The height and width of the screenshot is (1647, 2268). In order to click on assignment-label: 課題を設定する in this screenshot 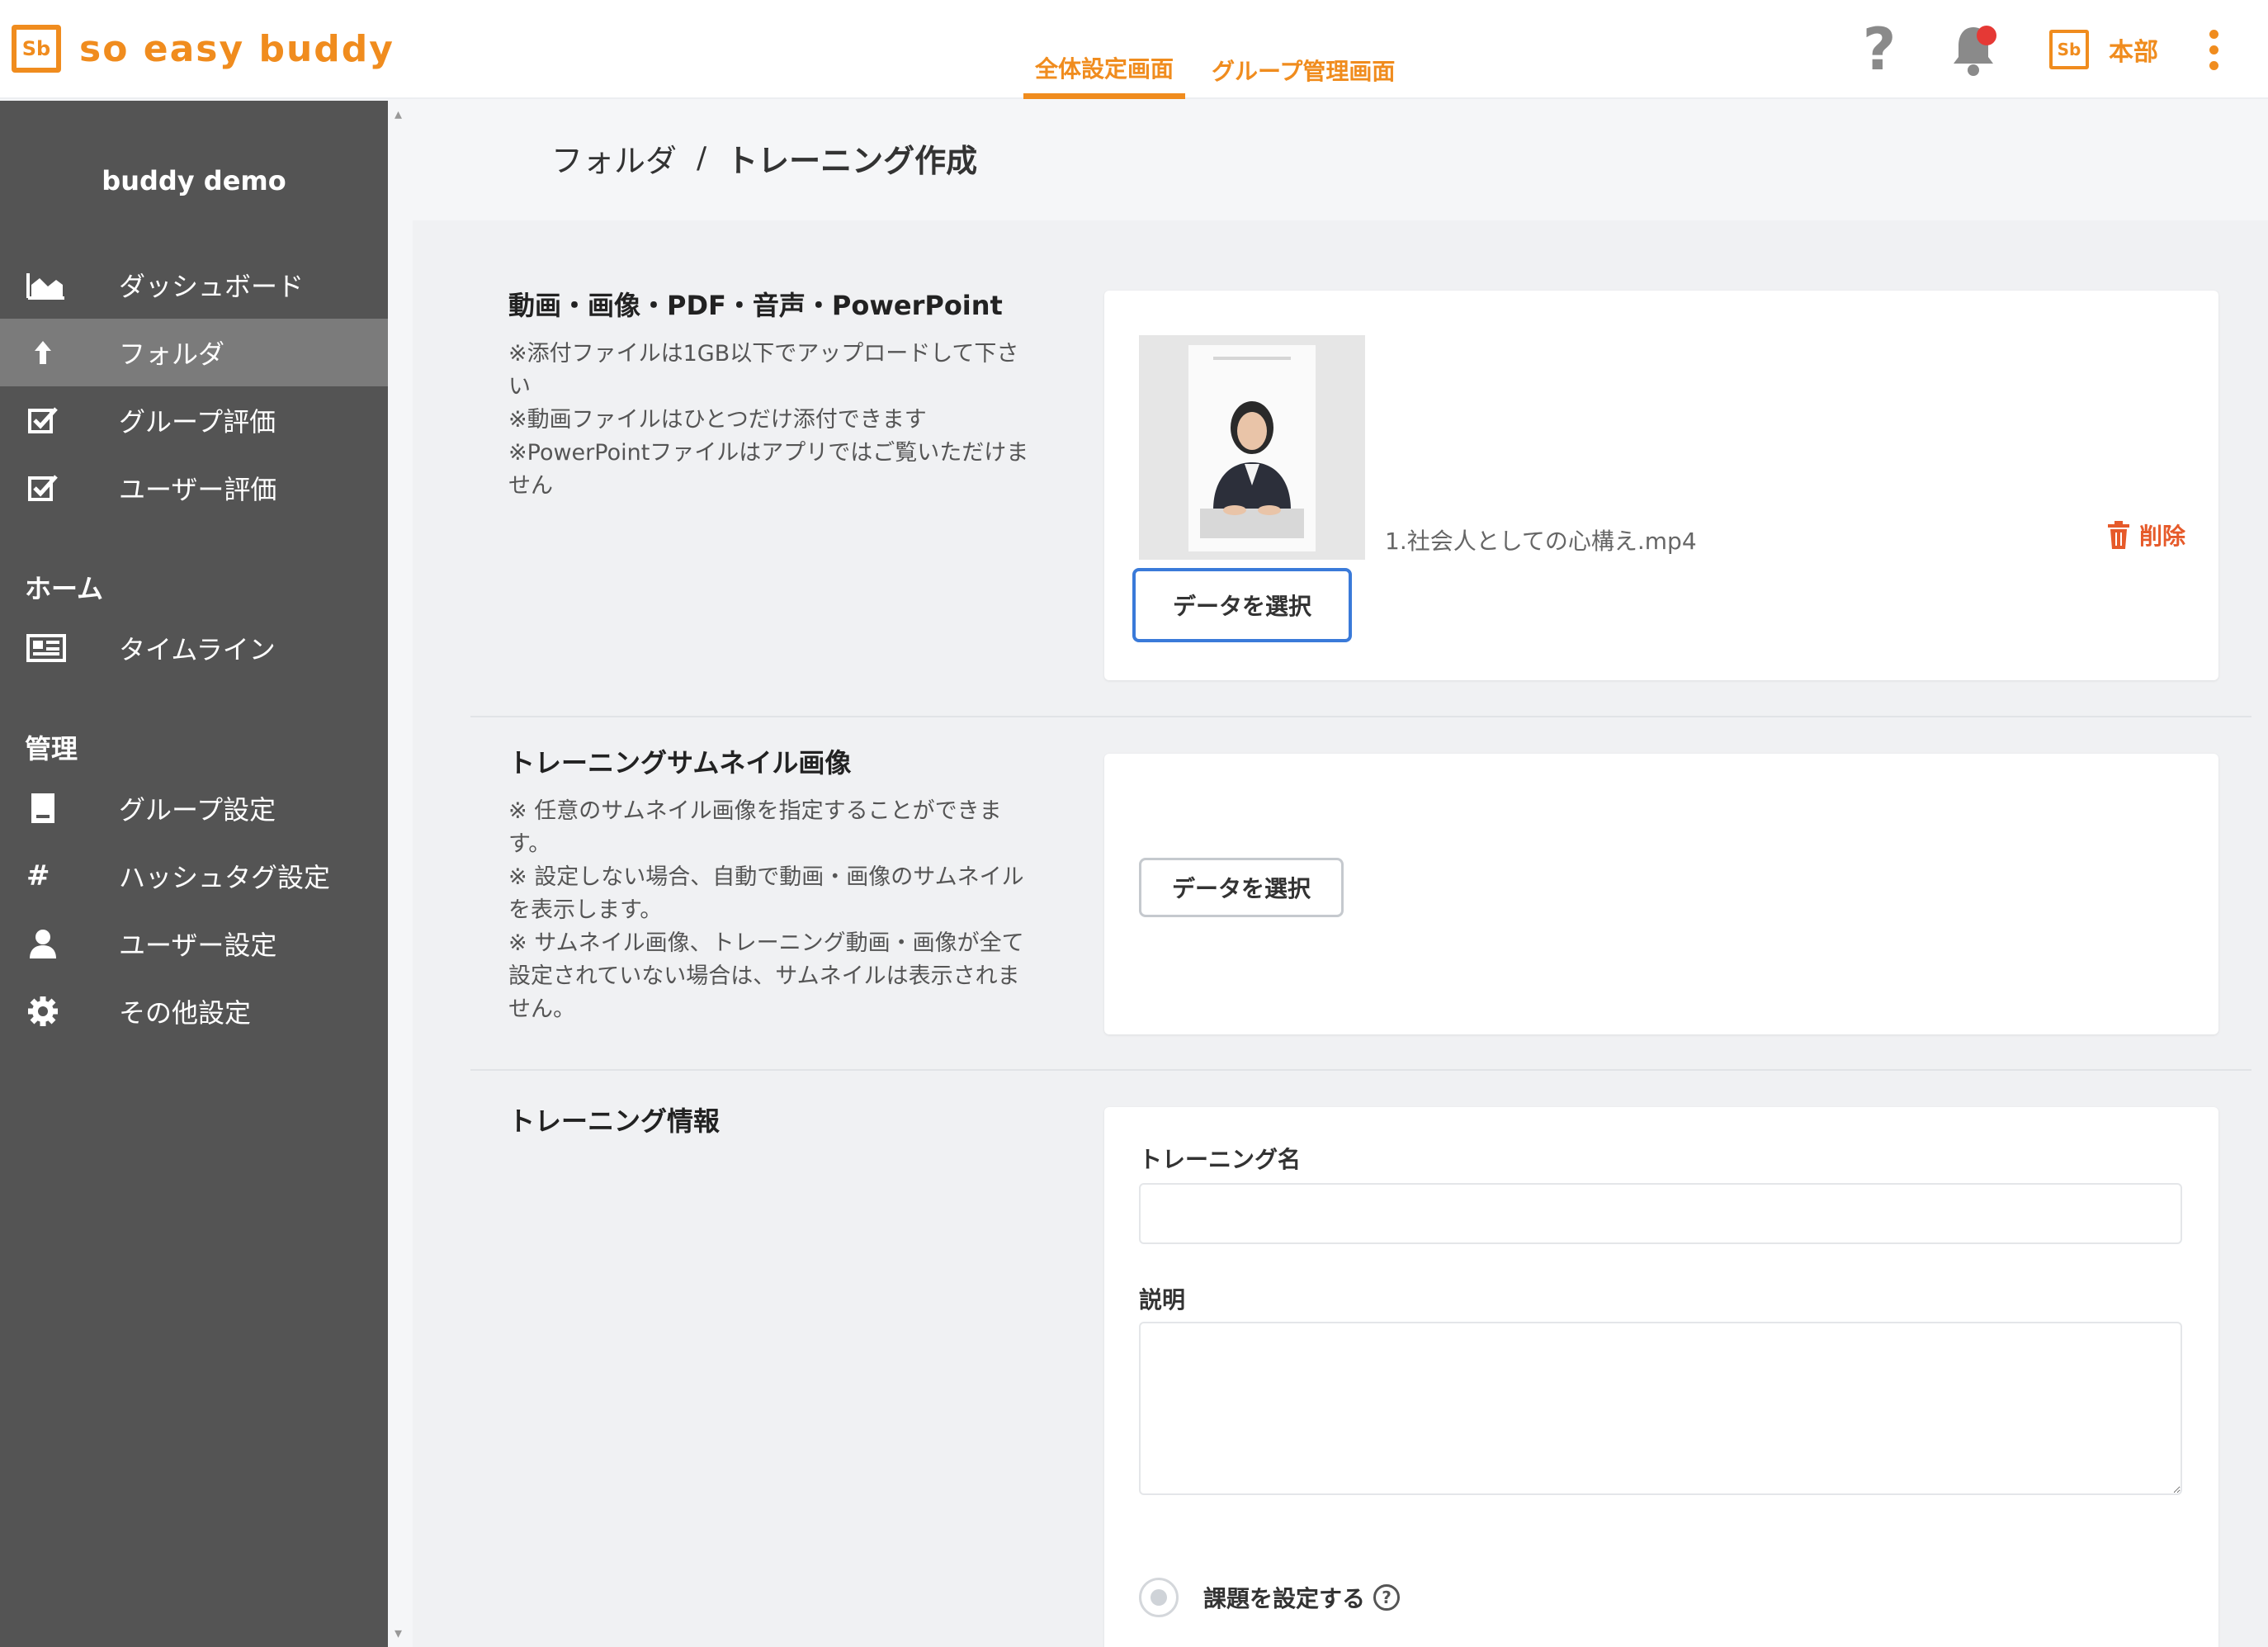, I will do `click(1284, 1597)`.